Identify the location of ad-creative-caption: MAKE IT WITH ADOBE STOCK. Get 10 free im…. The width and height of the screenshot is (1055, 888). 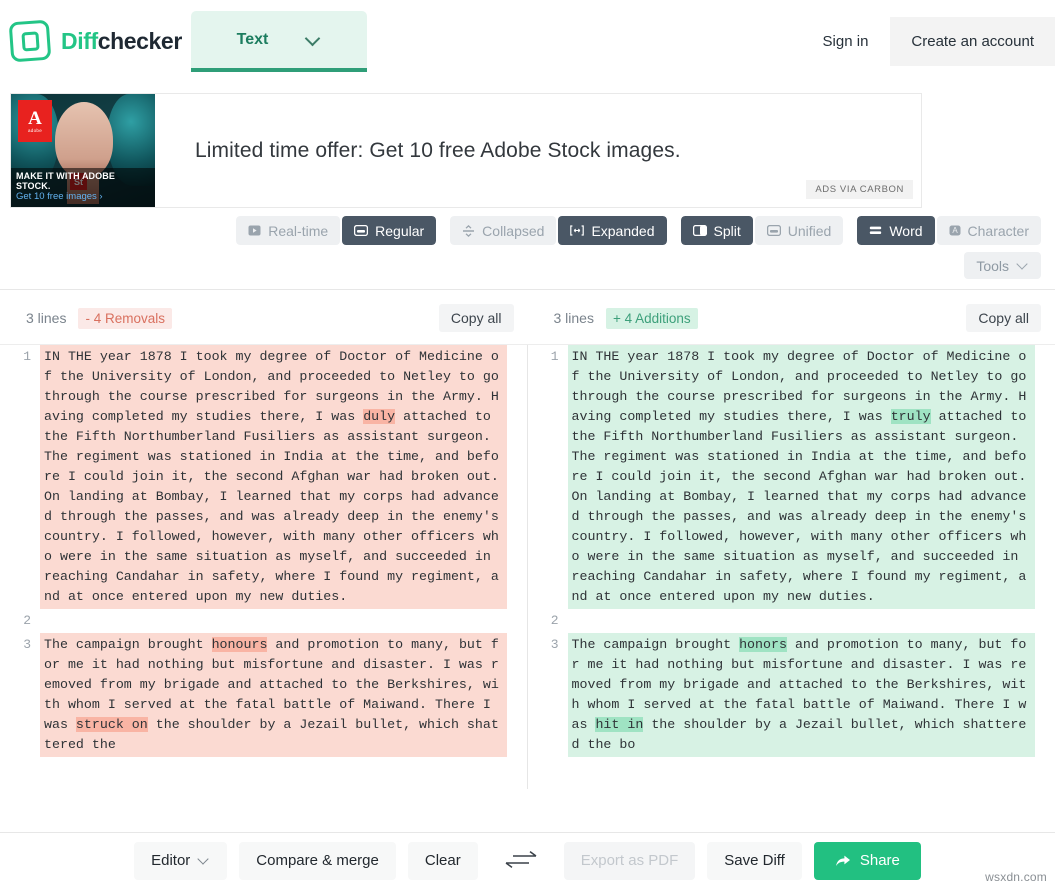
(83, 187).